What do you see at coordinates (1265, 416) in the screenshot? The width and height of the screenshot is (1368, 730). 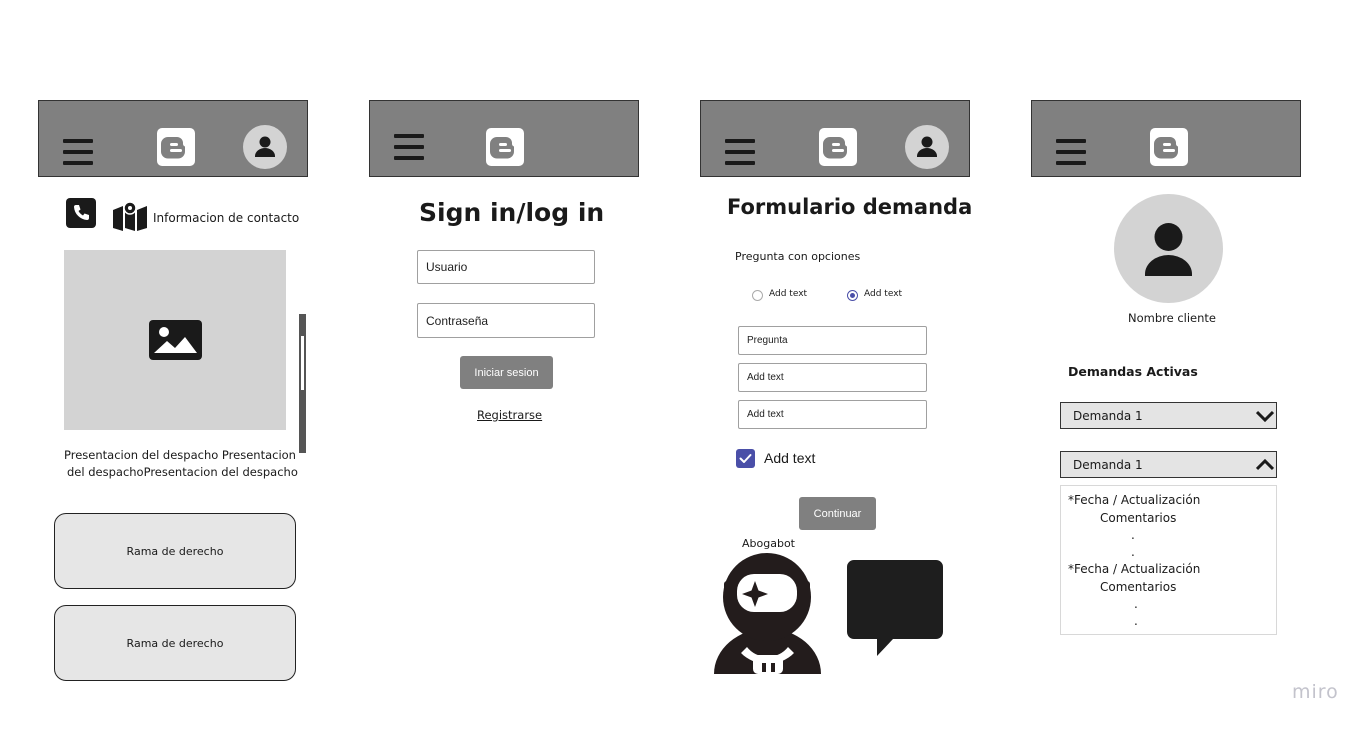 I see `chevron-down-icon` at bounding box center [1265, 416].